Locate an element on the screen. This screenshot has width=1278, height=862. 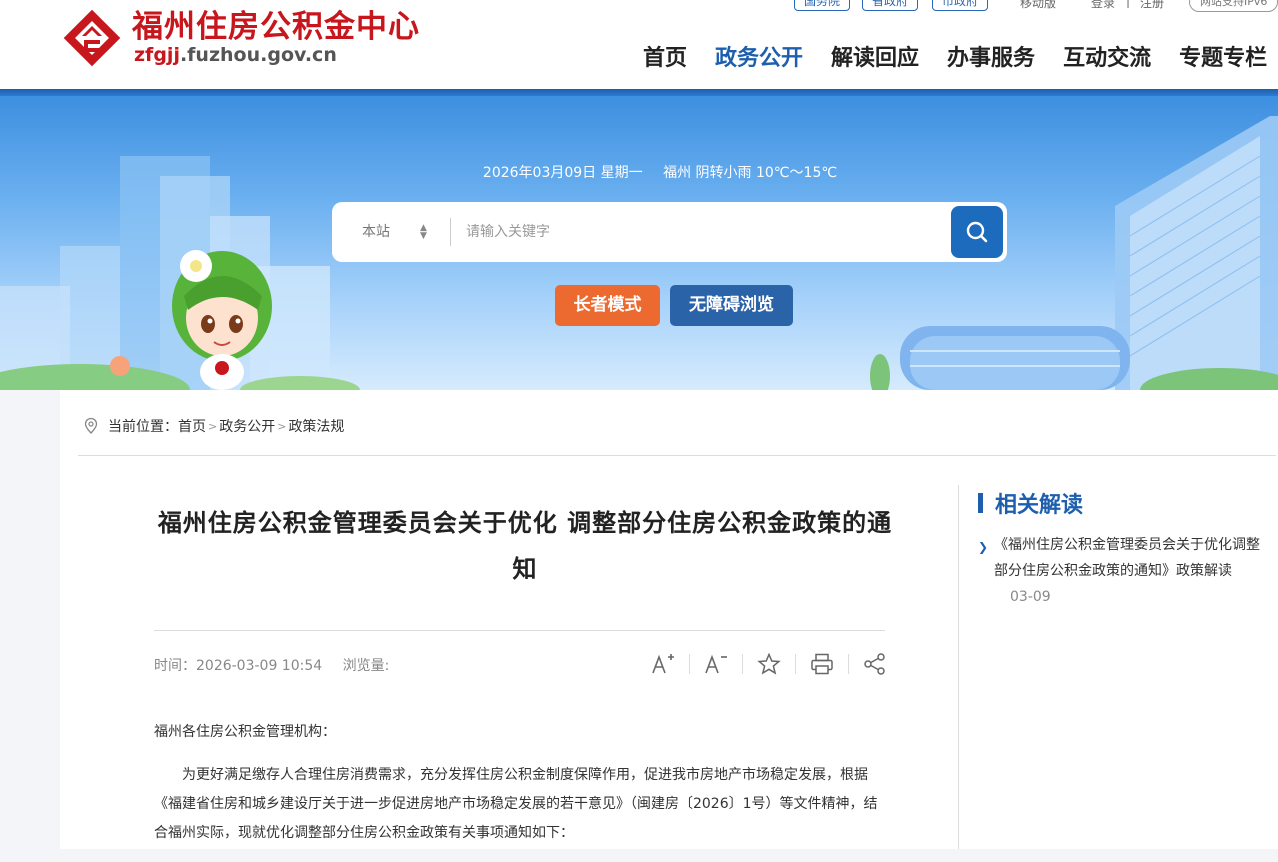
site-domain: zfgjj.fuzhou.gov.cn is located at coordinates (235, 55).